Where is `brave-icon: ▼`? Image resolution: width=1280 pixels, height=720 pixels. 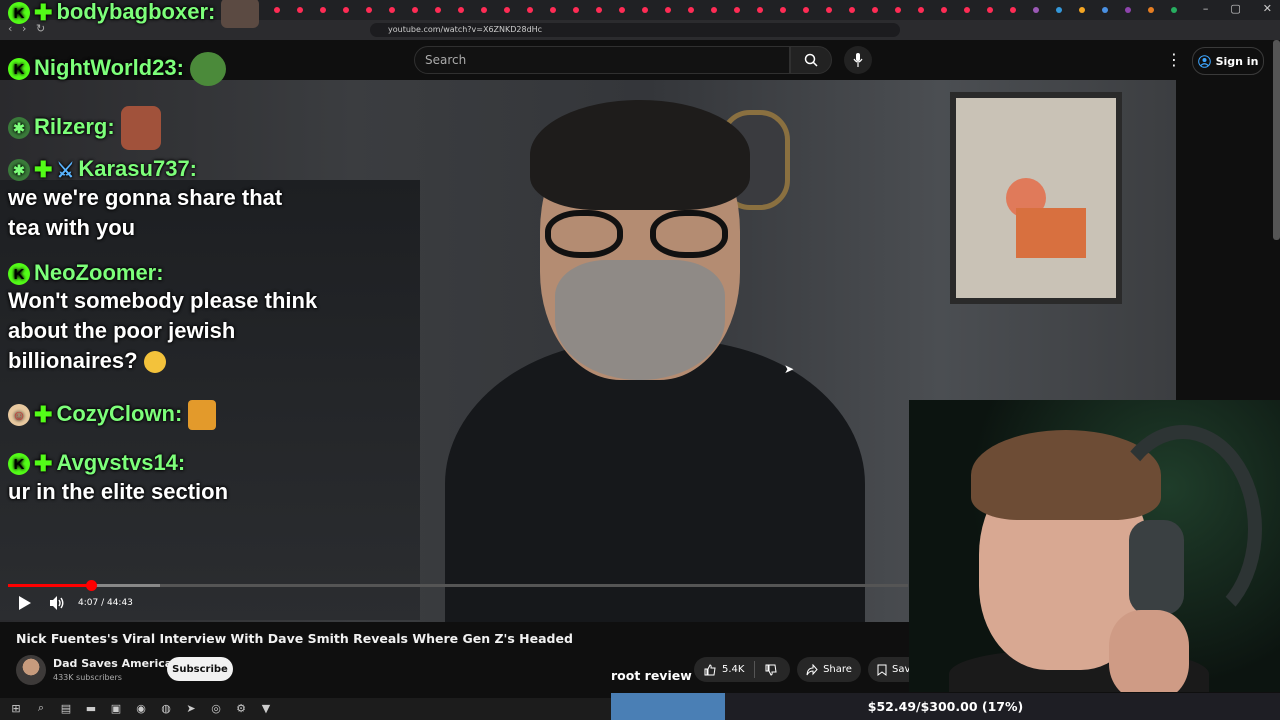 brave-icon: ▼ is located at coordinates (266, 708).